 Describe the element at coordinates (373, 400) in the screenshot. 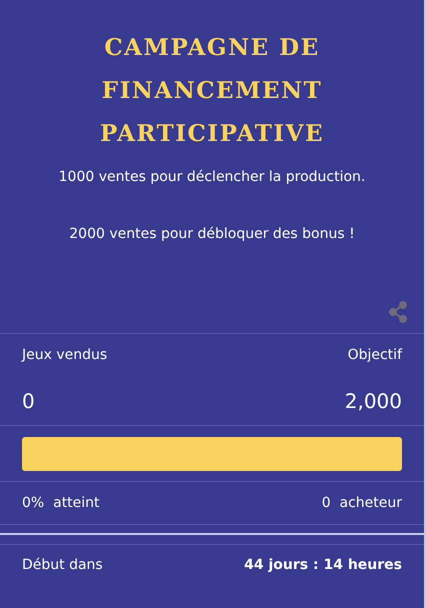

I see `goal-value: 2,000` at that location.